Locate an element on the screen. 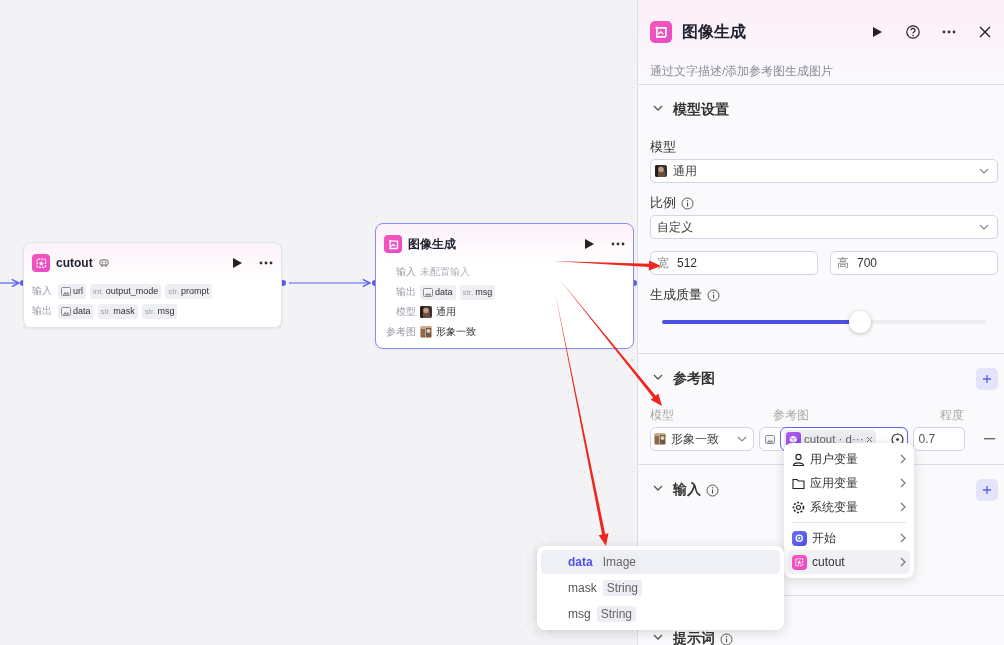  field-value: 通用 is located at coordinates (446, 312).